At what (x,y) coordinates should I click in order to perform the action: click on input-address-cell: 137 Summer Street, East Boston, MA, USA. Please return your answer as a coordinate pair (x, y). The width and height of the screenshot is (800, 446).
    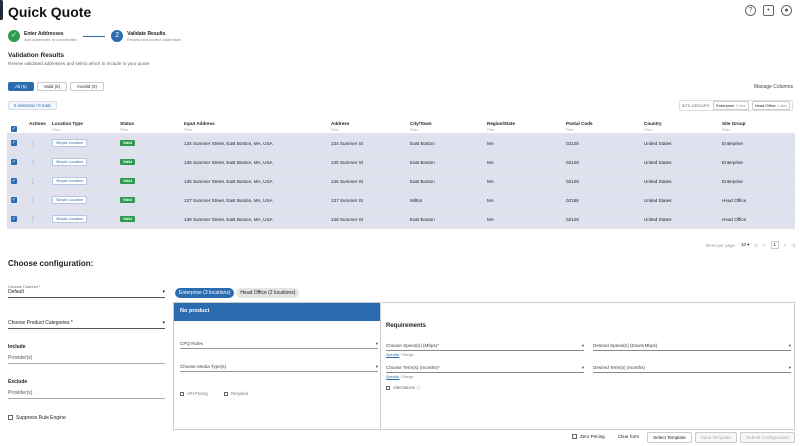
    Looking at the image, I should click on (228, 200).